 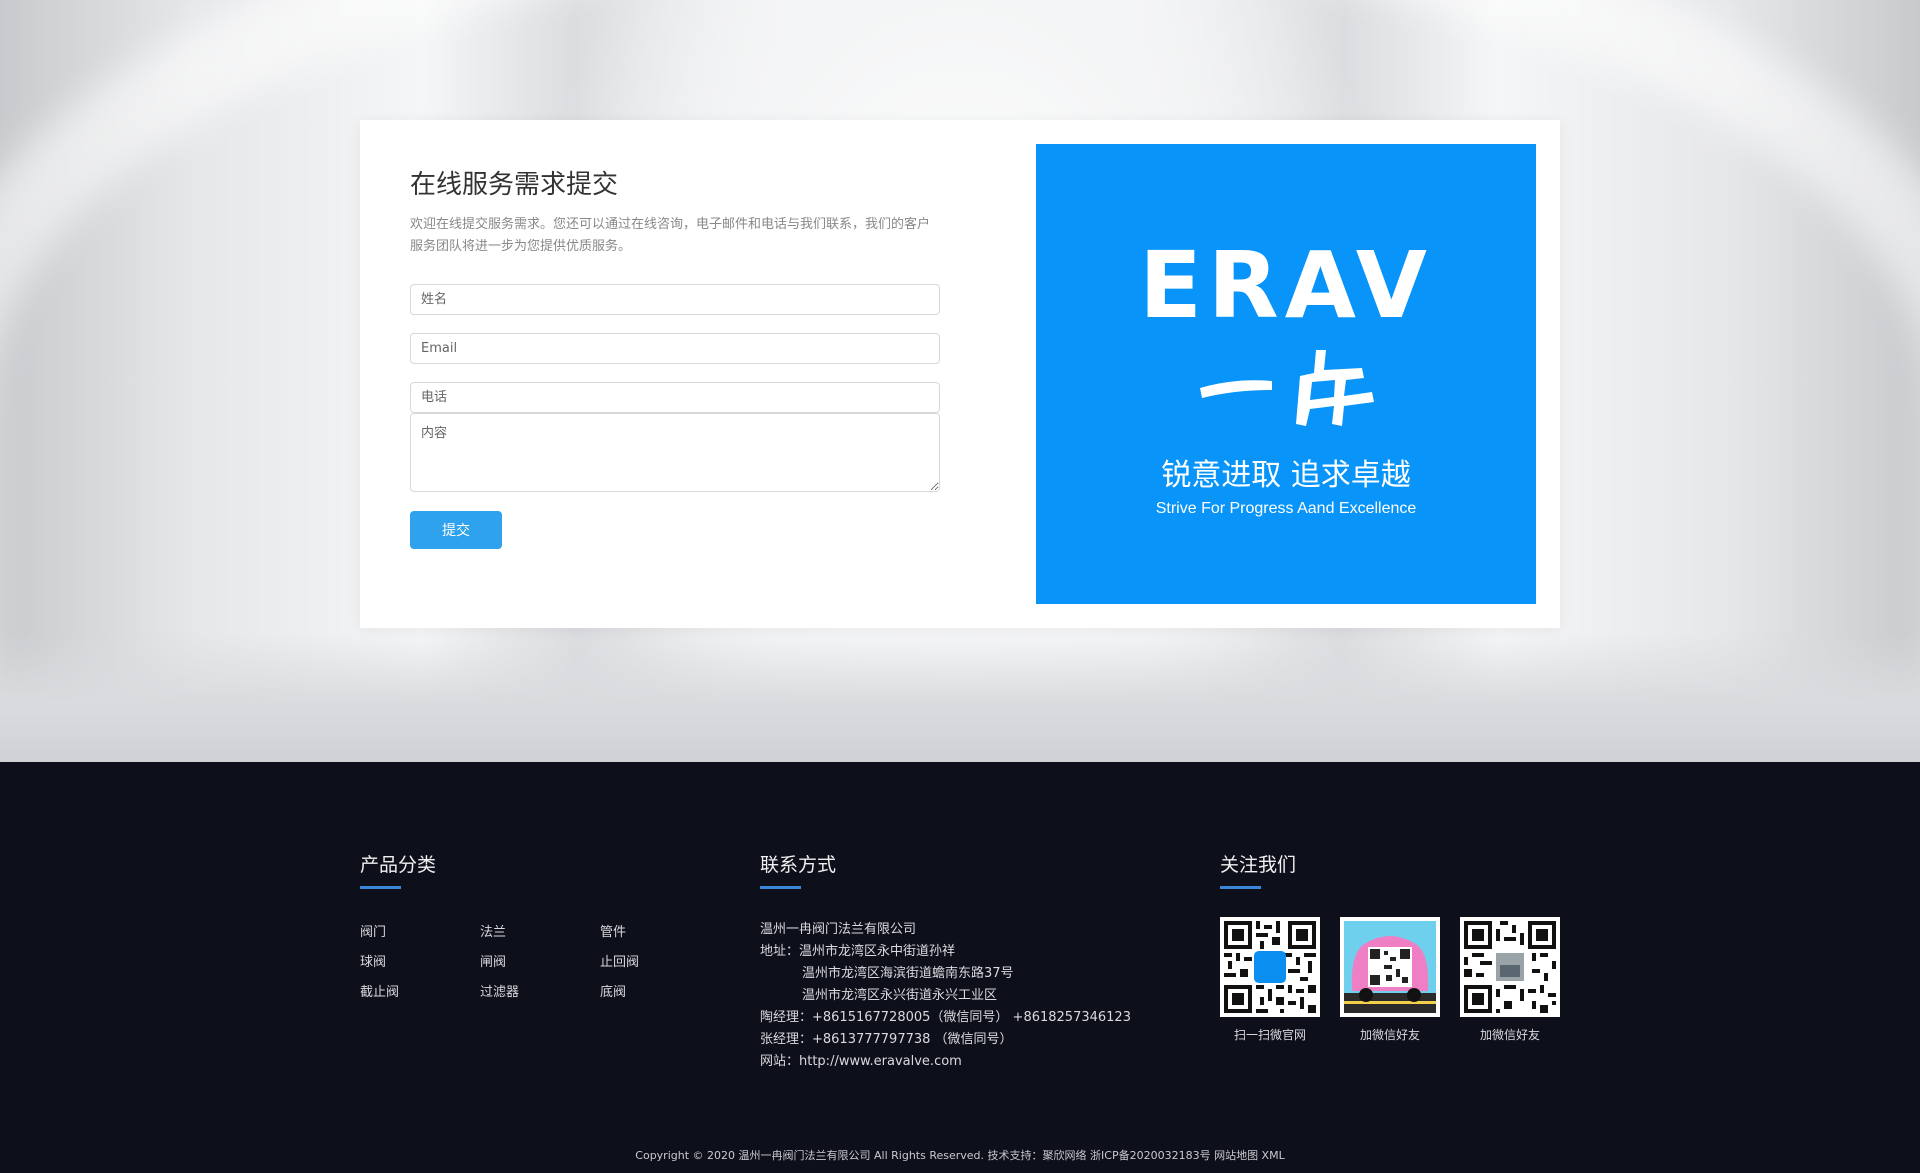 I want to click on phone-input, so click(x=675, y=397).